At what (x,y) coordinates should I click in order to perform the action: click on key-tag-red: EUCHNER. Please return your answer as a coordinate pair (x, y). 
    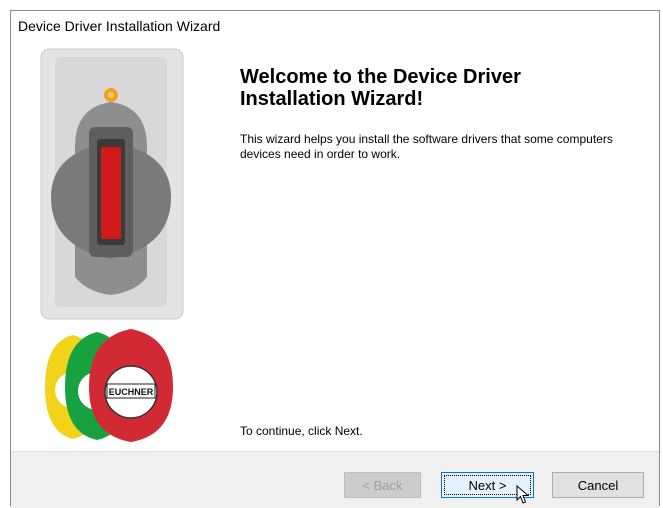
    Looking at the image, I should click on (131, 385).